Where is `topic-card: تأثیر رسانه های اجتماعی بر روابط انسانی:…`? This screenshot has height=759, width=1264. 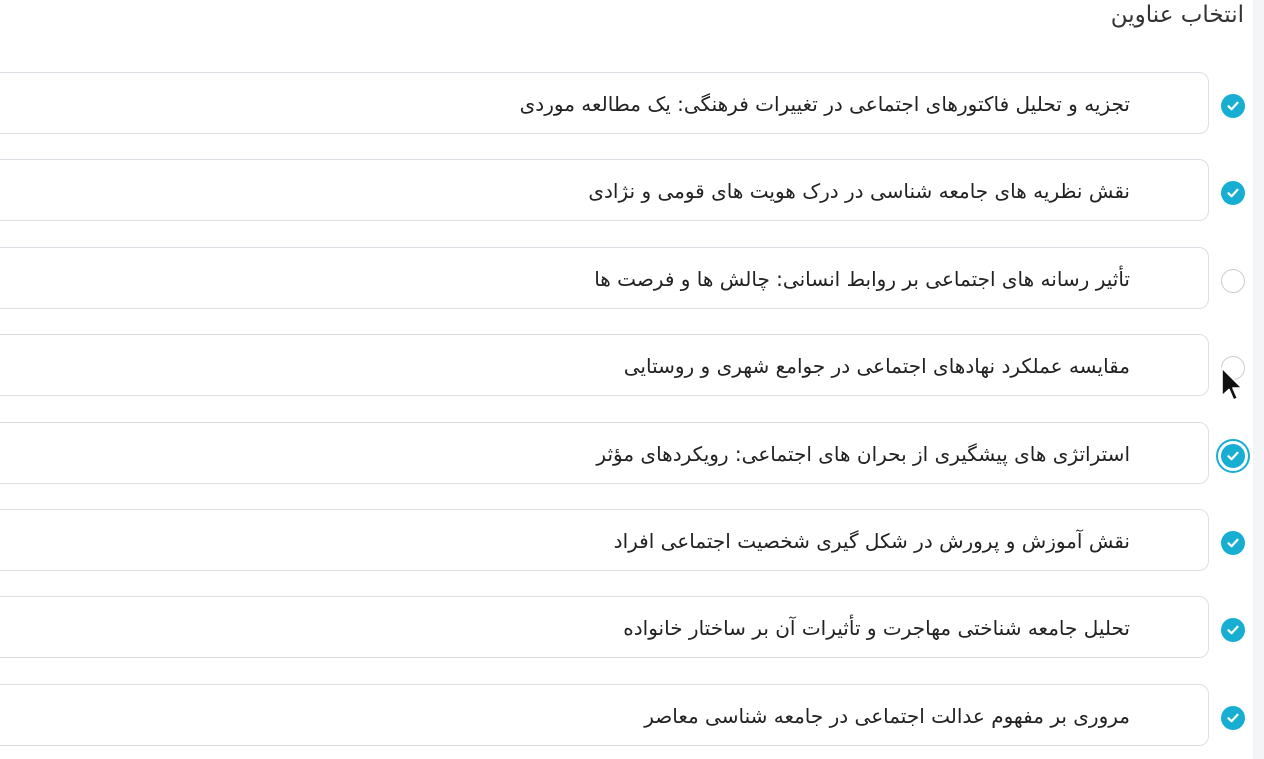
topic-card: تأثیر رسانه های اجتماعی بر روابط انسانی:… is located at coordinates (604, 277).